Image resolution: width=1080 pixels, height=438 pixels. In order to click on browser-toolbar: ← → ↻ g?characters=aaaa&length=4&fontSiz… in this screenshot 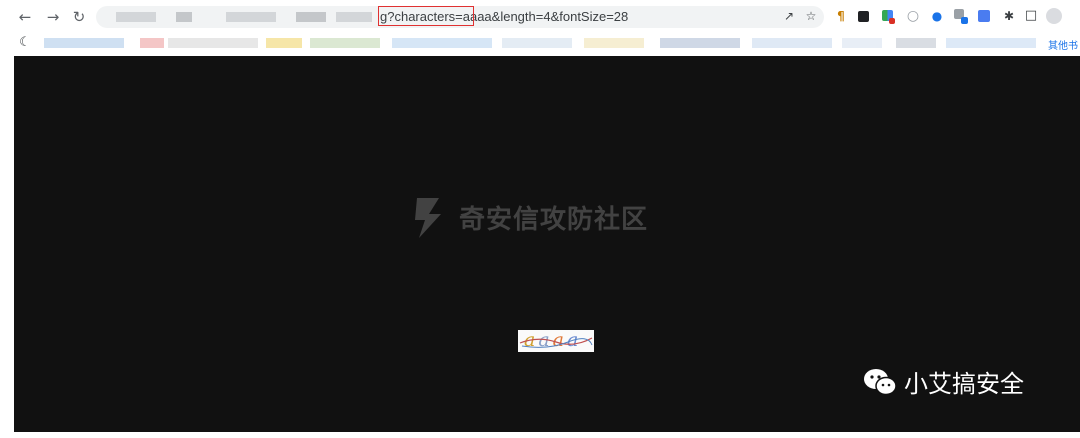, I will do `click(540, 17)`.